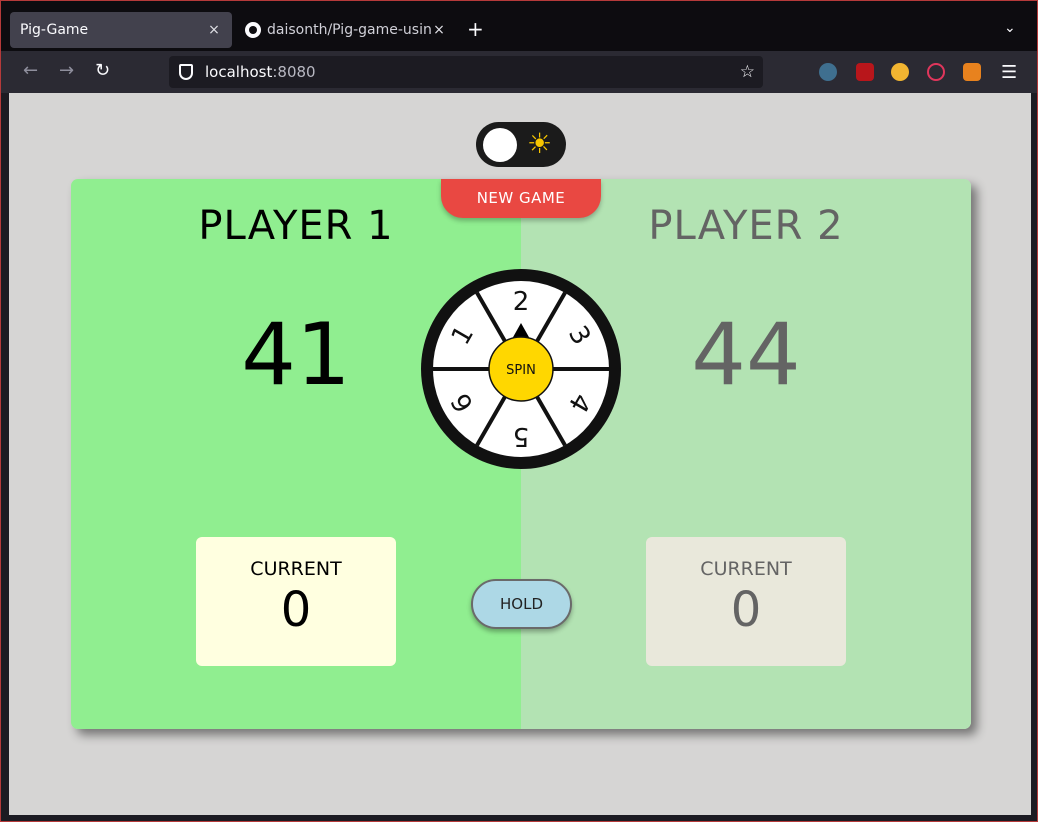 The width and height of the screenshot is (1038, 822). Describe the element at coordinates (66, 71) in the screenshot. I see `forward-icon: →` at that location.